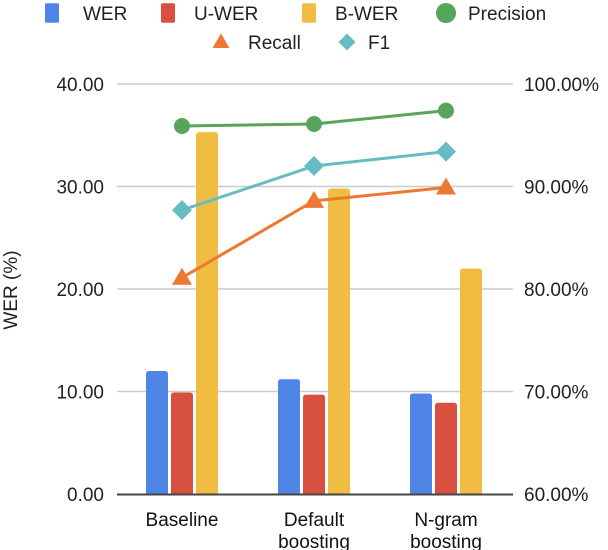 Image resolution: width=608 pixels, height=550 pixels. What do you see at coordinates (347, 42) in the screenshot?
I see `legend-marker-f1` at bounding box center [347, 42].